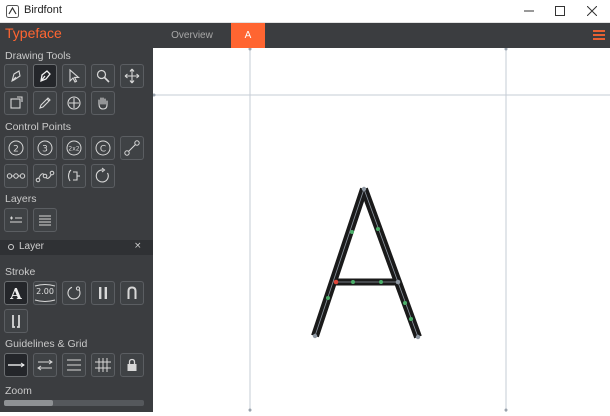  Describe the element at coordinates (20, 272) in the screenshot. I see `section-stroke: Stroke` at that location.